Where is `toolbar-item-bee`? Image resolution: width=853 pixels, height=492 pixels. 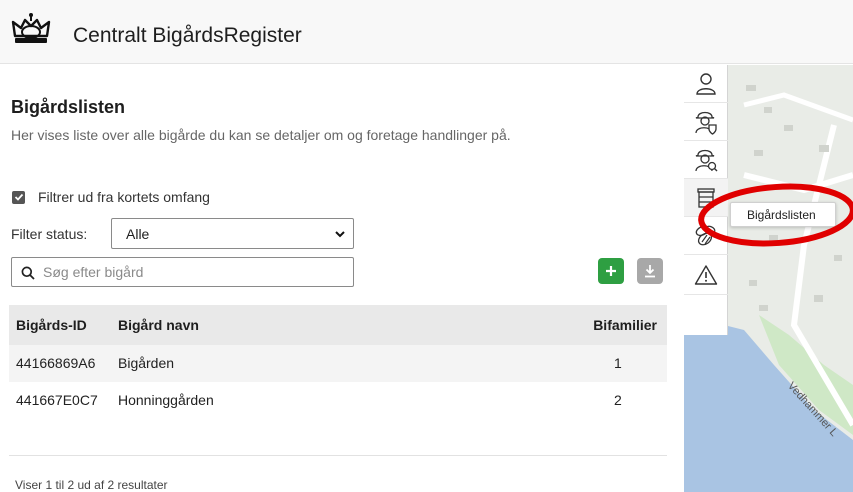 toolbar-item-bee is located at coordinates (706, 236).